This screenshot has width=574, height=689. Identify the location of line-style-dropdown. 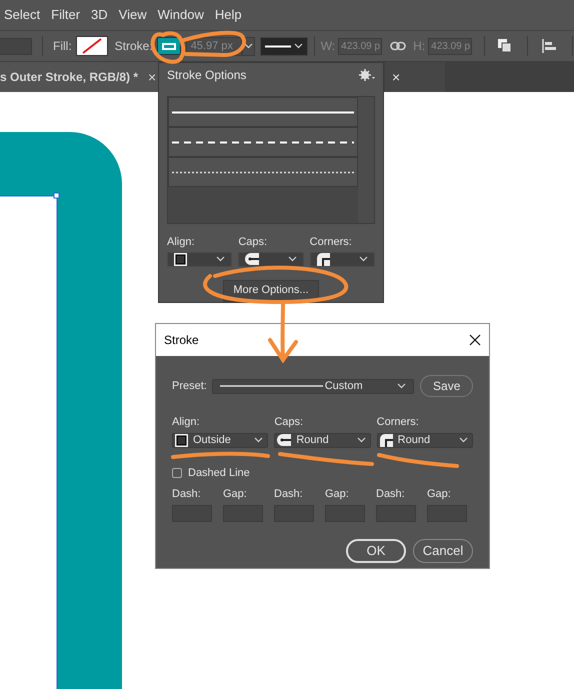
(284, 46).